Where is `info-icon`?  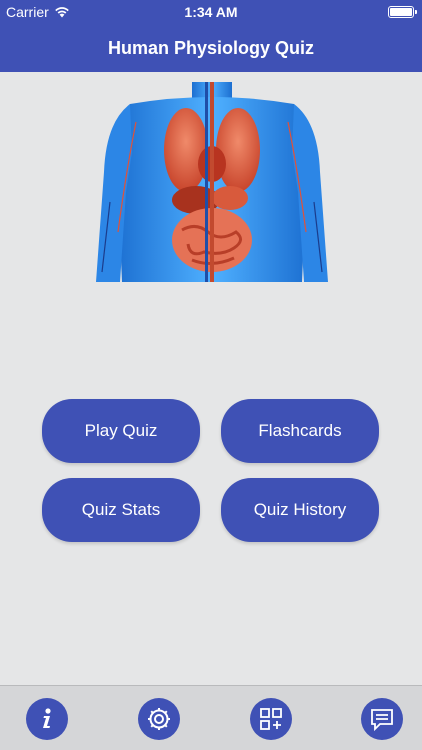
info-icon is located at coordinates (47, 718).